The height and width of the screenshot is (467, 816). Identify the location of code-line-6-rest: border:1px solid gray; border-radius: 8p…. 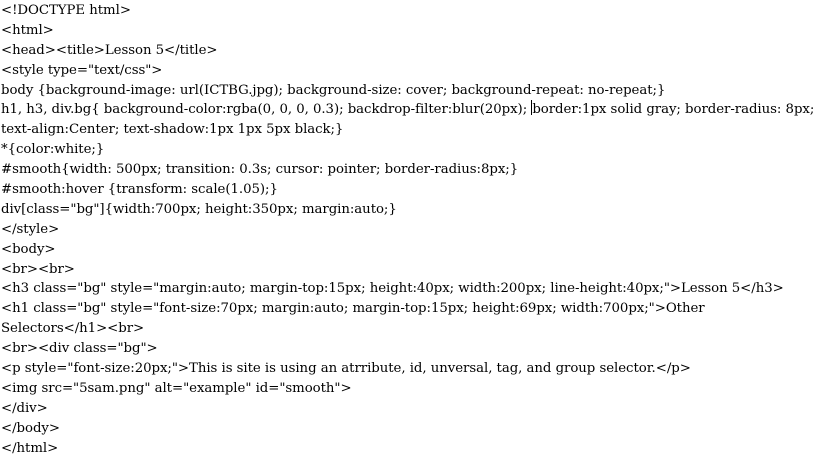
(673, 110).